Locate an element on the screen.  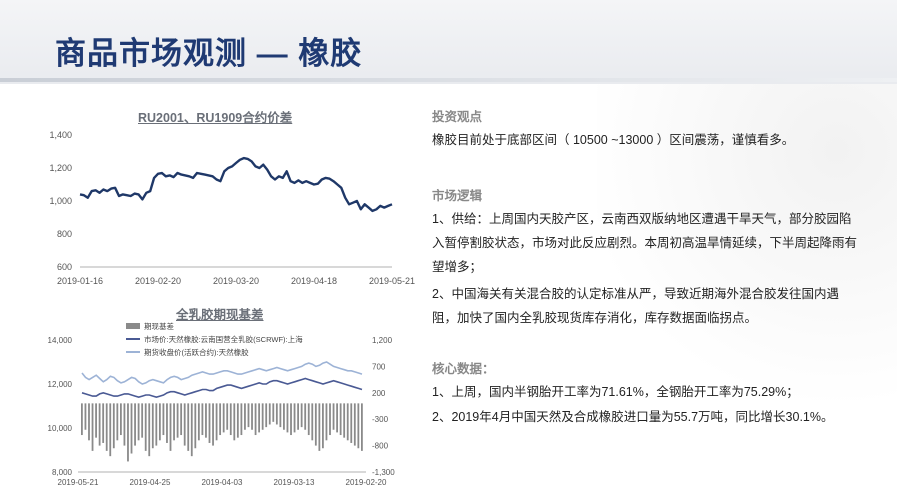
chart2-legend-label: 市场价:天然橡胶:云南国营全乳胶(SCRWF):上海 is located at coordinates (223, 339).